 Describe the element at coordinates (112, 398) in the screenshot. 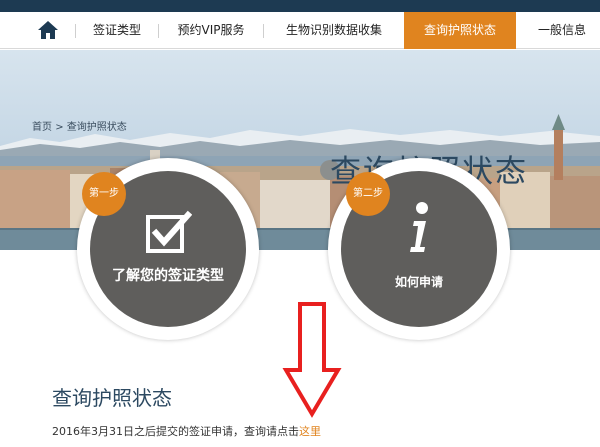

I see `section-title: 查询护照状态` at that location.